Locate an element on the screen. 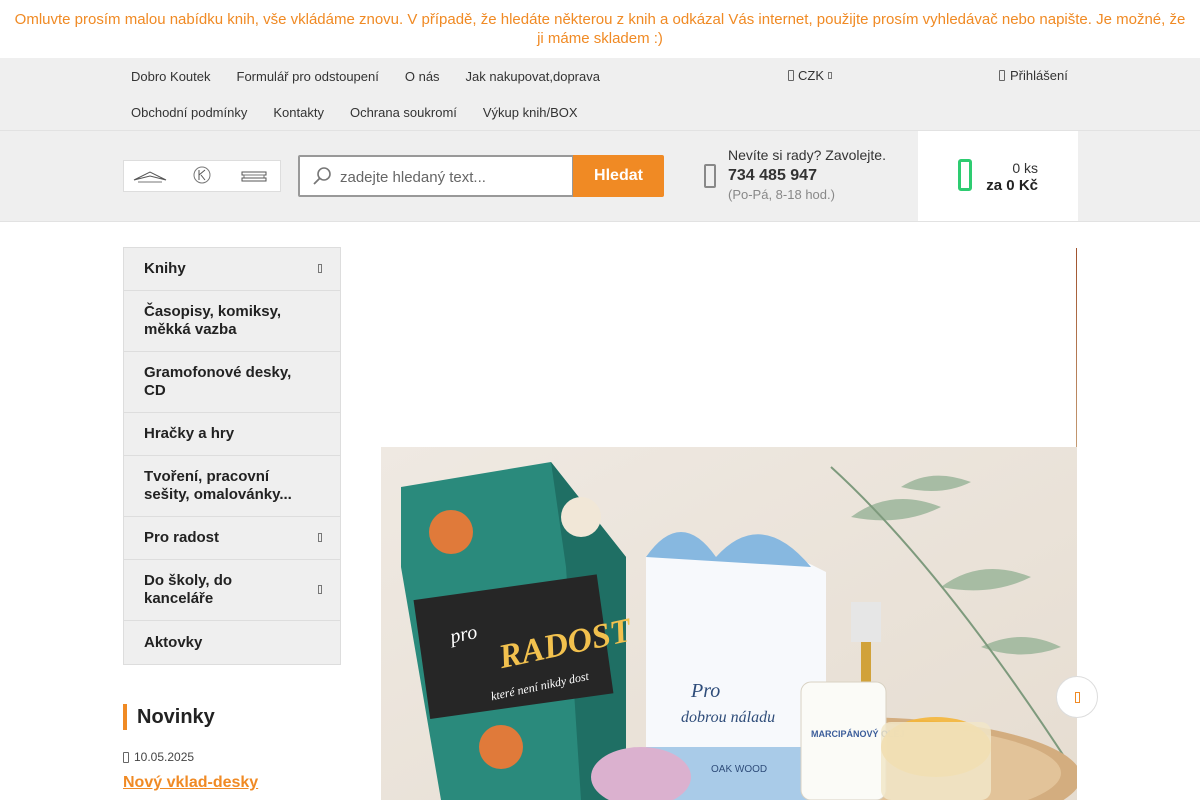 The height and width of the screenshot is (800, 1200). news-heading: Novinky is located at coordinates (232, 717).